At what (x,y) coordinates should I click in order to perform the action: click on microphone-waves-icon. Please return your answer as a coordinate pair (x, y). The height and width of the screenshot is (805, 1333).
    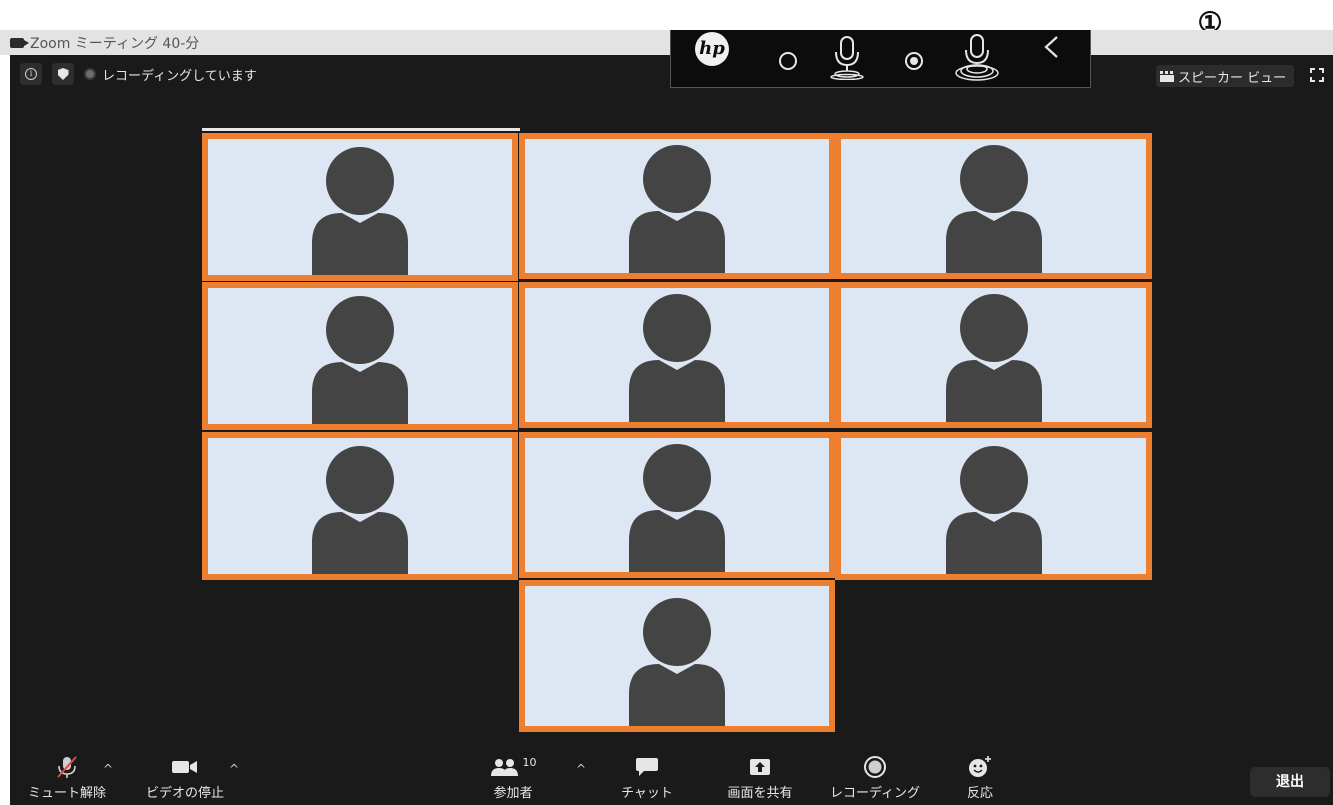
    Looking at the image, I should click on (977, 57).